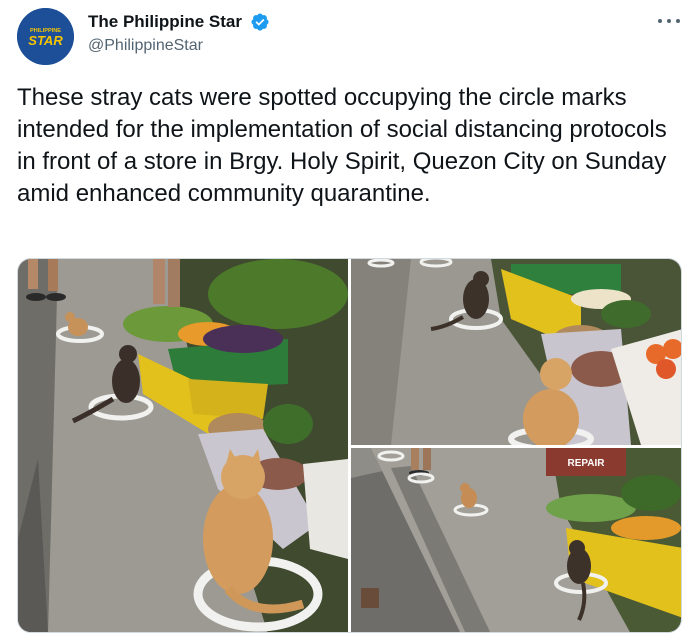 This screenshot has width=700, height=643. I want to click on photo-cats-street-circles: REPAIR, so click(516, 540).